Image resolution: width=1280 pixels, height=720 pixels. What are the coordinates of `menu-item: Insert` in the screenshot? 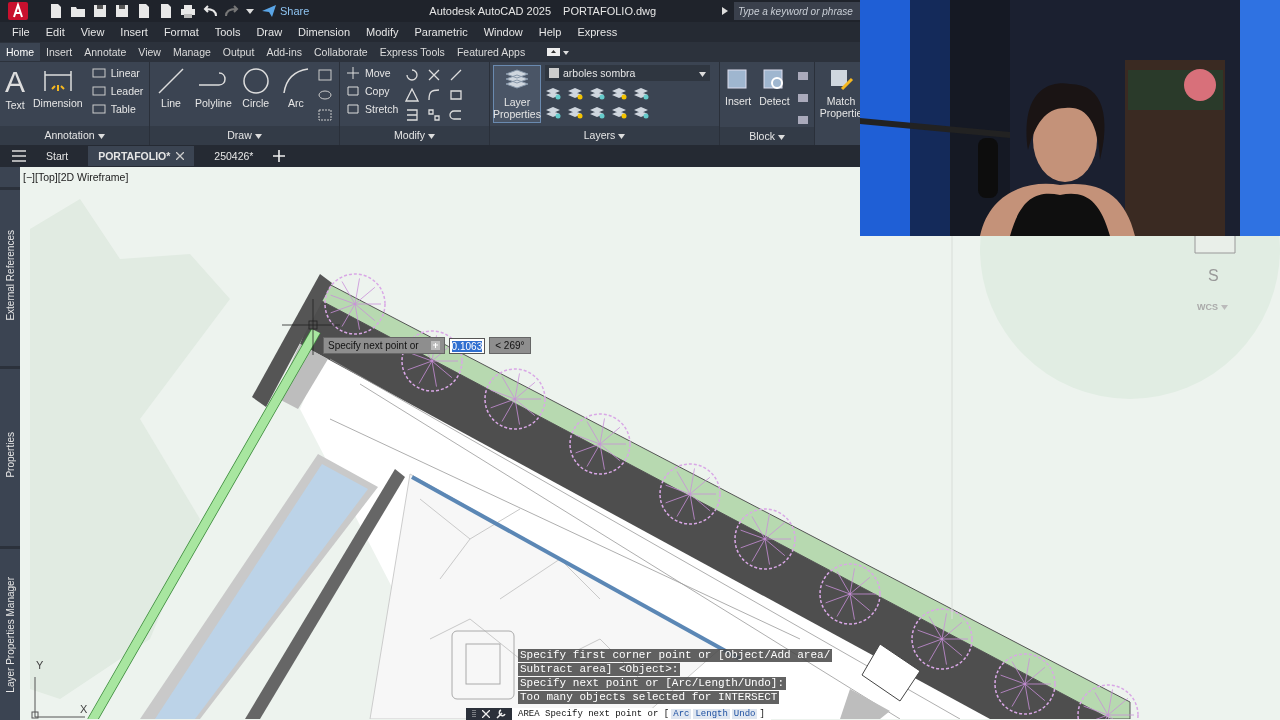 It's located at (134, 32).